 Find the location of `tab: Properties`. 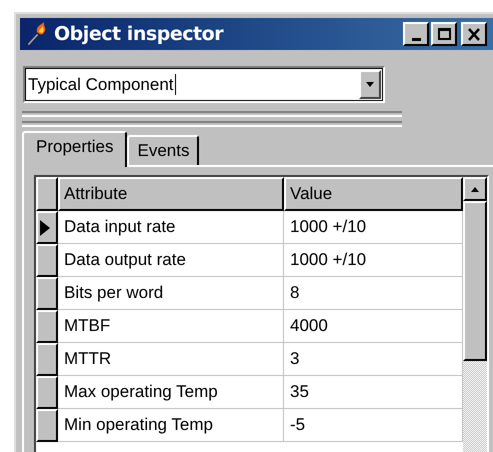

tab: Properties is located at coordinates (75, 149).